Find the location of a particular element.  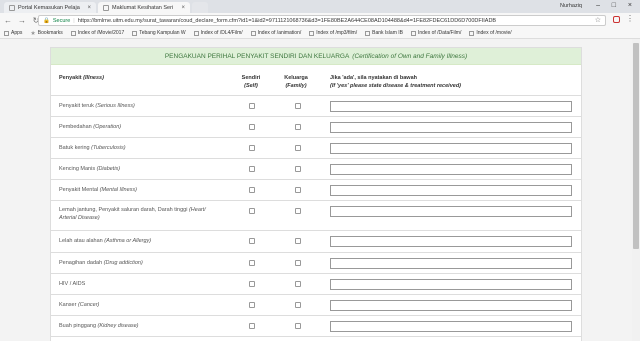

maximize-icon: □ is located at coordinates (614, 5).